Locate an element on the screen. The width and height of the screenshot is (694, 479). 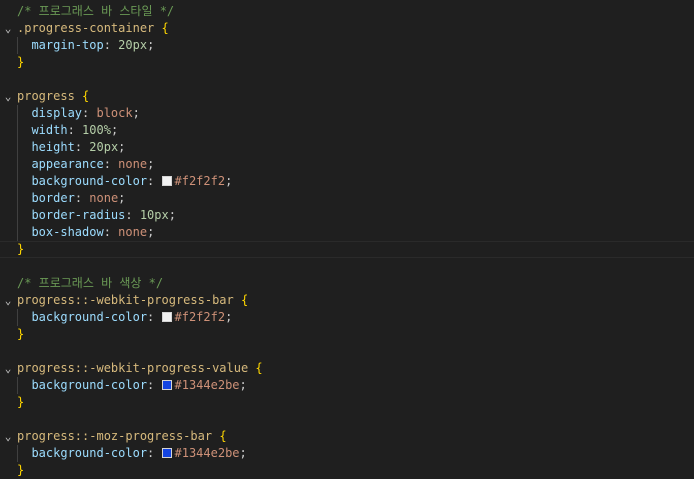
code-text: appearance: none; is located at coordinates (93, 164).